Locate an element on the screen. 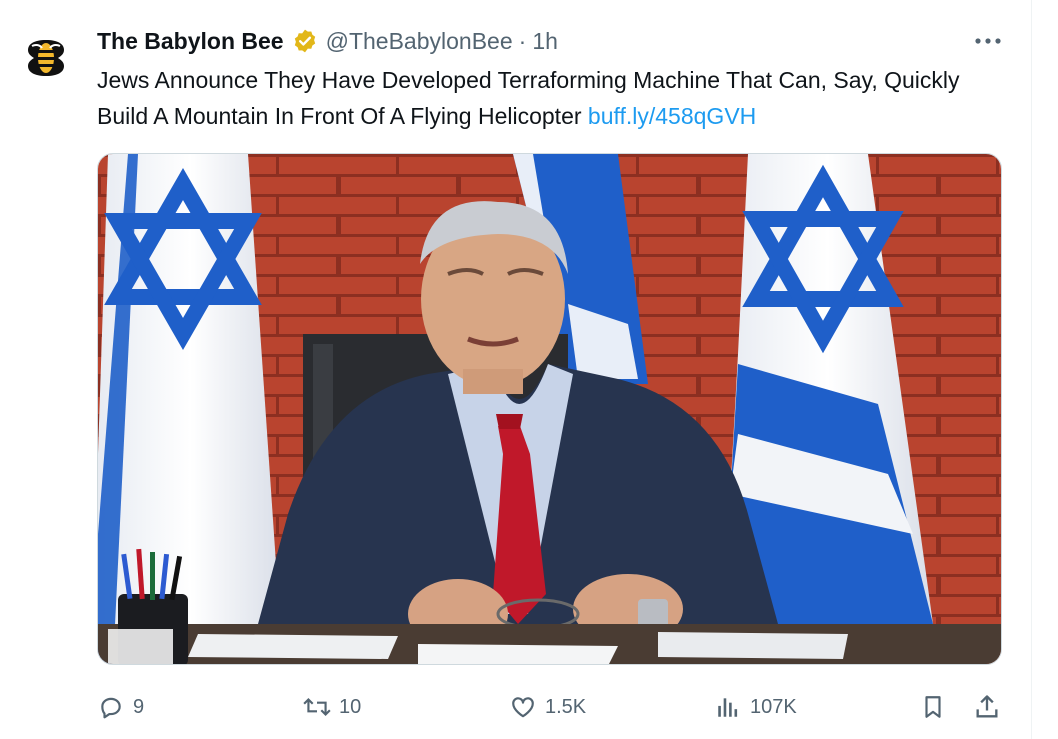 The image size is (1058, 739). verified-badge-icon is located at coordinates (305, 41).